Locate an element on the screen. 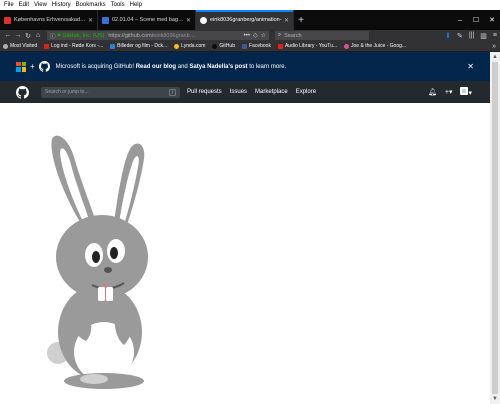 This screenshot has height=404, width=500. url-actions: ••• ◇ ☆ is located at coordinates (251, 36).